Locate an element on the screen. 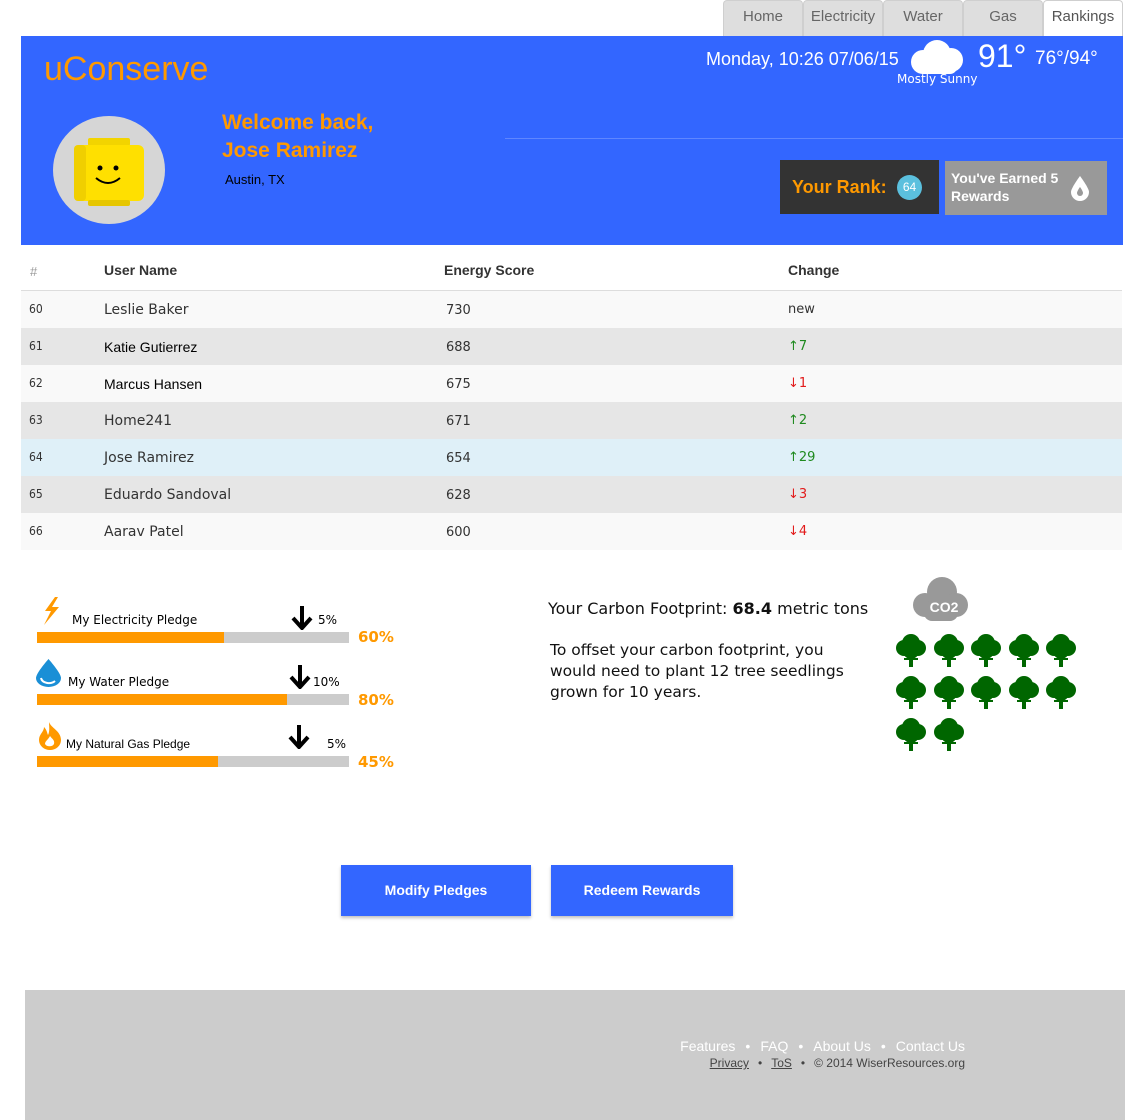 This screenshot has width=1137, height=1120. row-user-name: Jose Ramirez is located at coordinates (149, 458).